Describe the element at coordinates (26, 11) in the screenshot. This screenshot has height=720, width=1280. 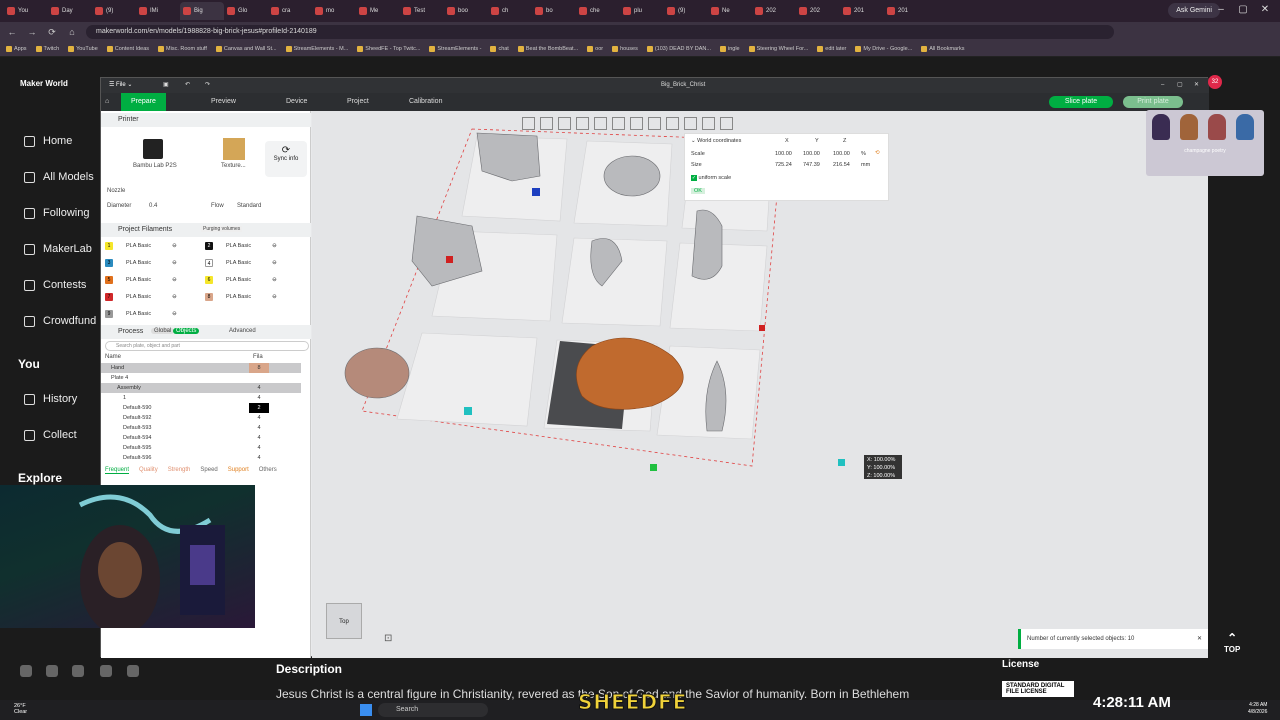
I see `browser-tab: You` at that location.